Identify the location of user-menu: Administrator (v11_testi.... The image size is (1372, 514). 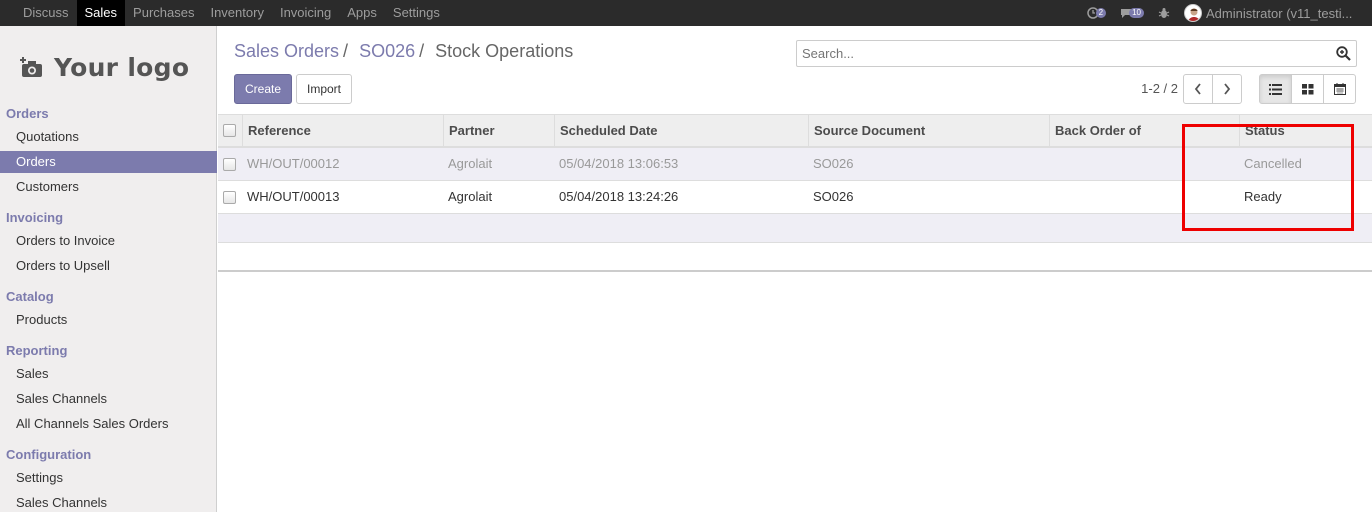
(1275, 13).